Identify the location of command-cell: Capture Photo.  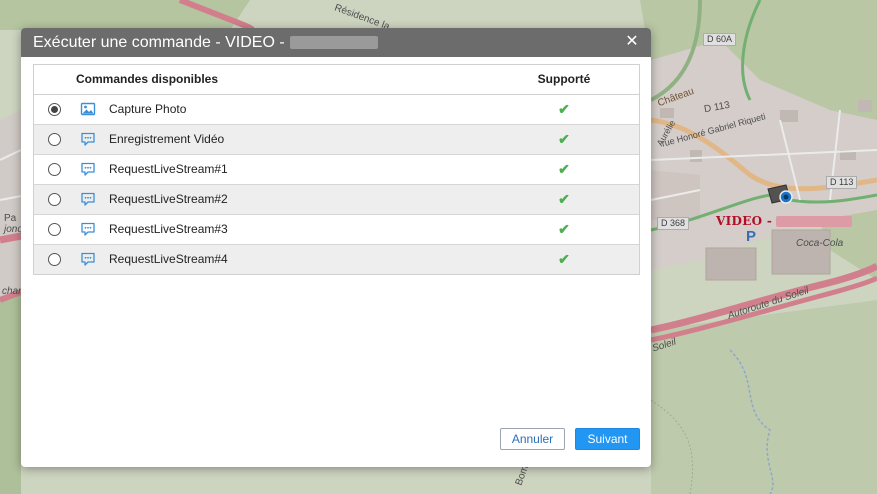
(261, 109).